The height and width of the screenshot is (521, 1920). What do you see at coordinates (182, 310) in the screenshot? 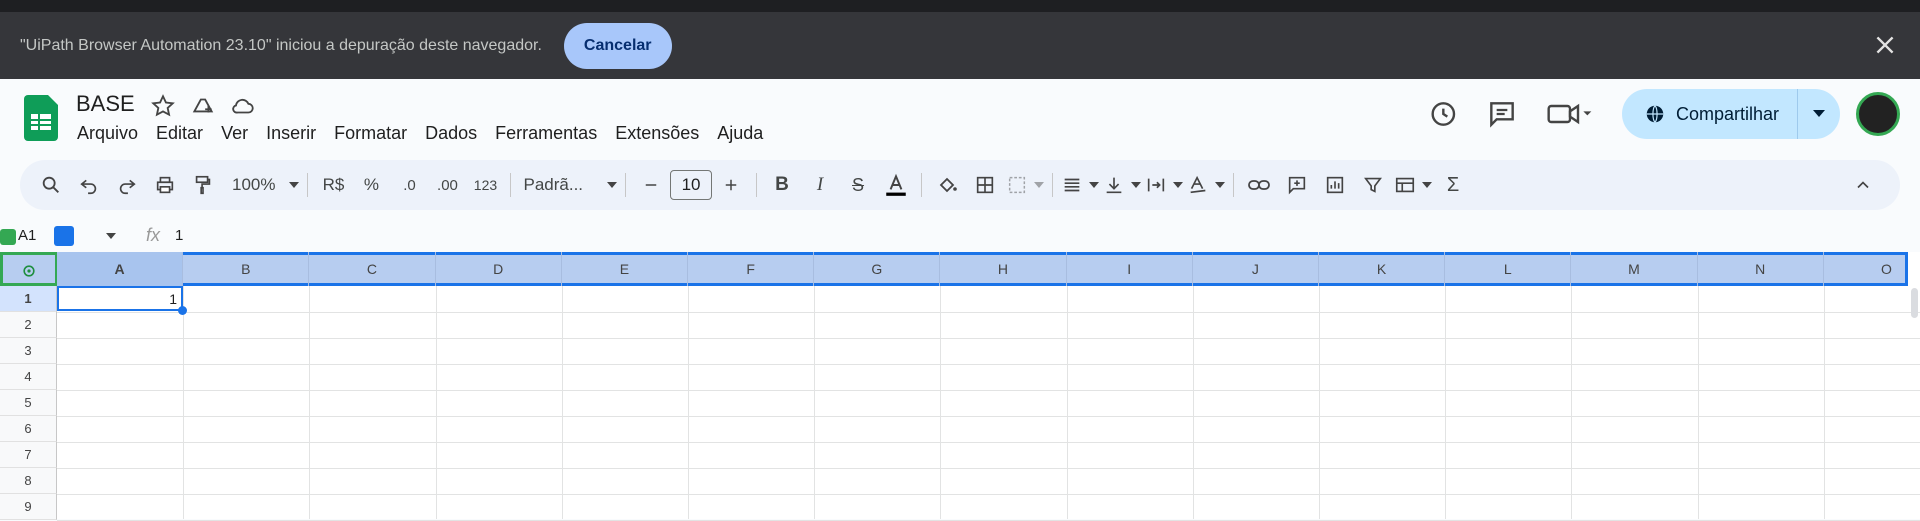
I see `fill-handle` at bounding box center [182, 310].